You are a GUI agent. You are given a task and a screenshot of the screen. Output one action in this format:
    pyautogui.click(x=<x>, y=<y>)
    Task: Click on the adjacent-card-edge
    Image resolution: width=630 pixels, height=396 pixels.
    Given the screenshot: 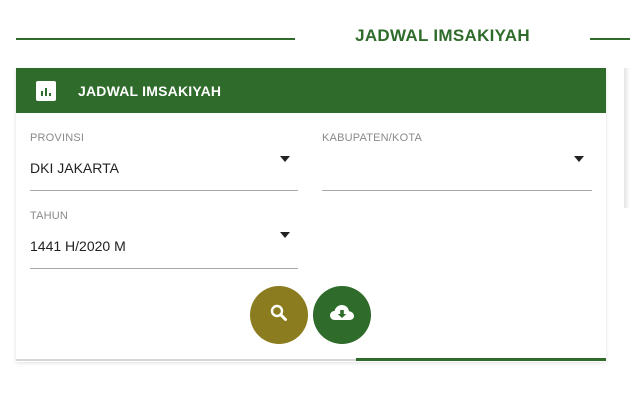 What is the action you would take?
    pyautogui.click(x=627, y=138)
    